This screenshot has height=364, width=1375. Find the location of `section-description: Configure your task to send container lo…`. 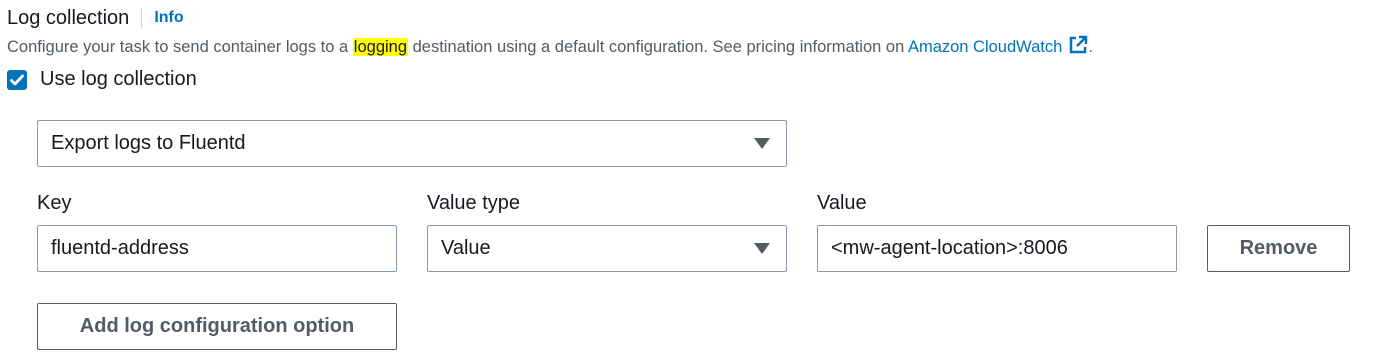

section-description: Configure your task to send container lo… is located at coordinates (550, 46).